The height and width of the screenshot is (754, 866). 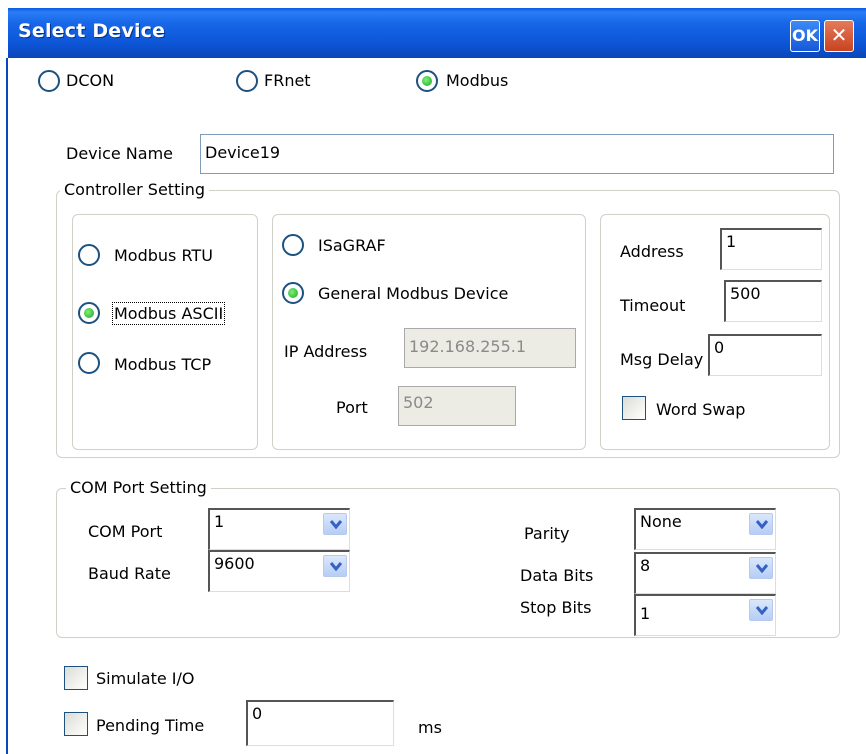 What do you see at coordinates (805, 36) in the screenshot?
I see `ok-button: OK` at bounding box center [805, 36].